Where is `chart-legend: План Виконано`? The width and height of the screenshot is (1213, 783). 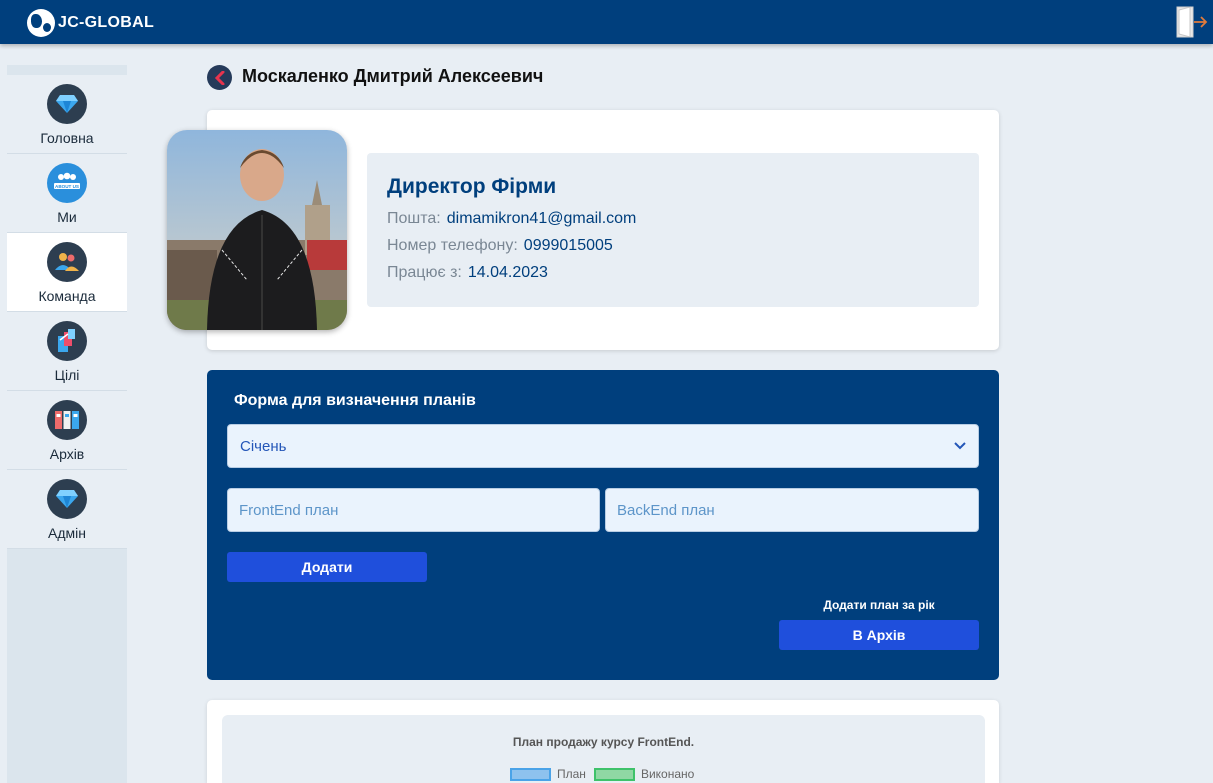
chart-legend: План Виконано is located at coordinates (606, 774).